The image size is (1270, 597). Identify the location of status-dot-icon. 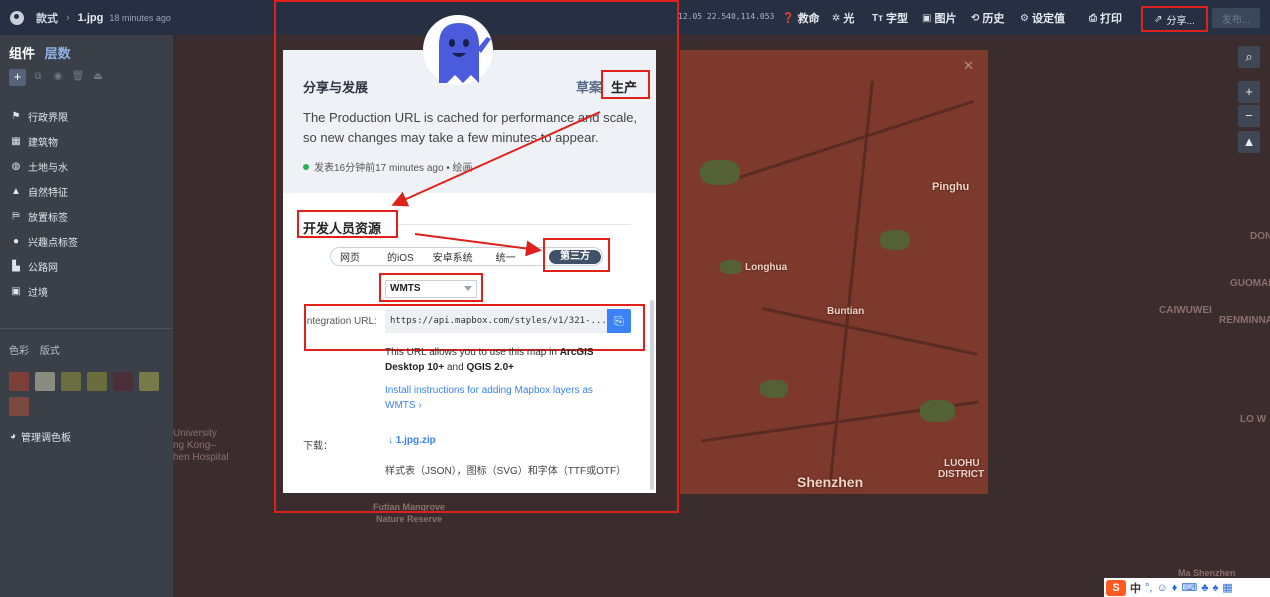
(306, 166).